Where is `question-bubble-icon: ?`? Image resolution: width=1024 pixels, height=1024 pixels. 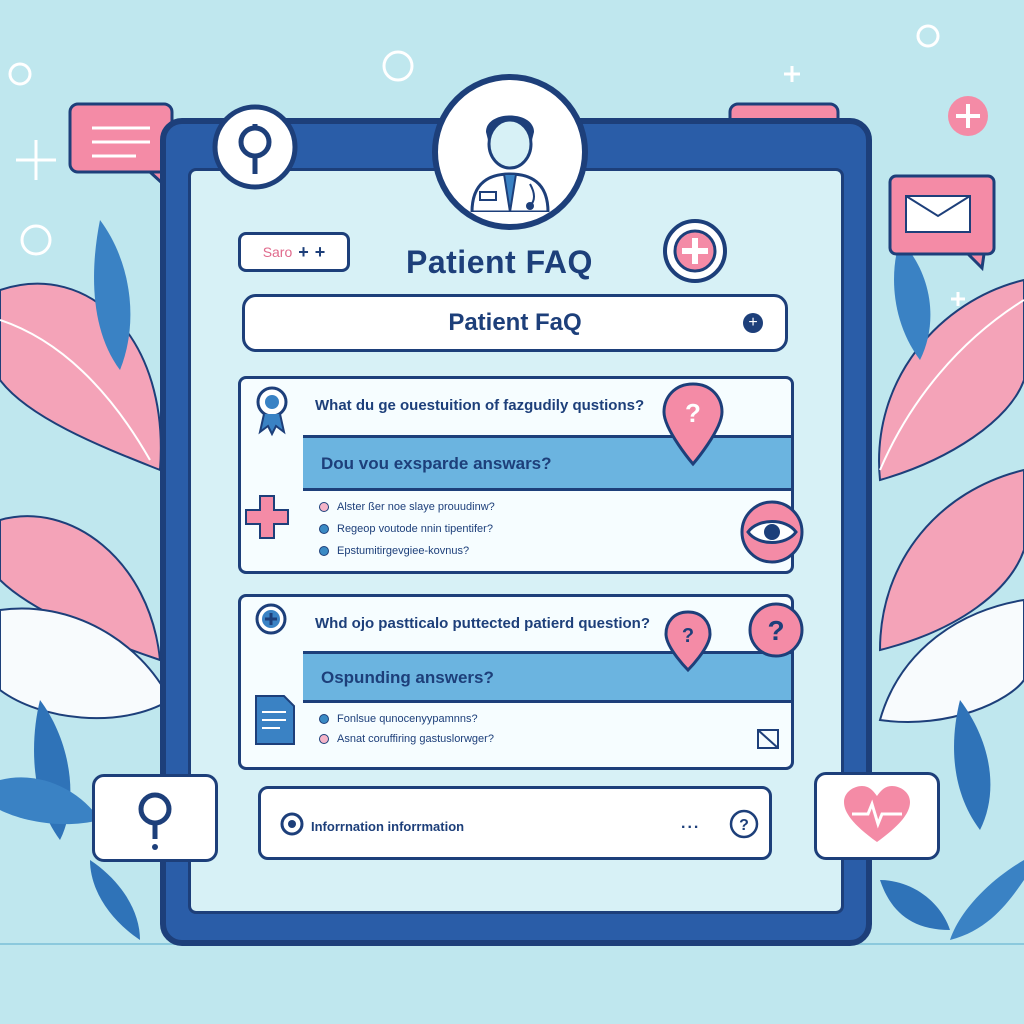
question-bubble-icon: ? is located at coordinates (776, 631).